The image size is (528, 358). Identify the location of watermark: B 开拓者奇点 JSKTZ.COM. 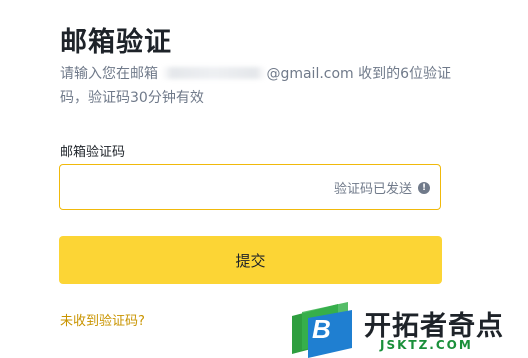
(408, 329).